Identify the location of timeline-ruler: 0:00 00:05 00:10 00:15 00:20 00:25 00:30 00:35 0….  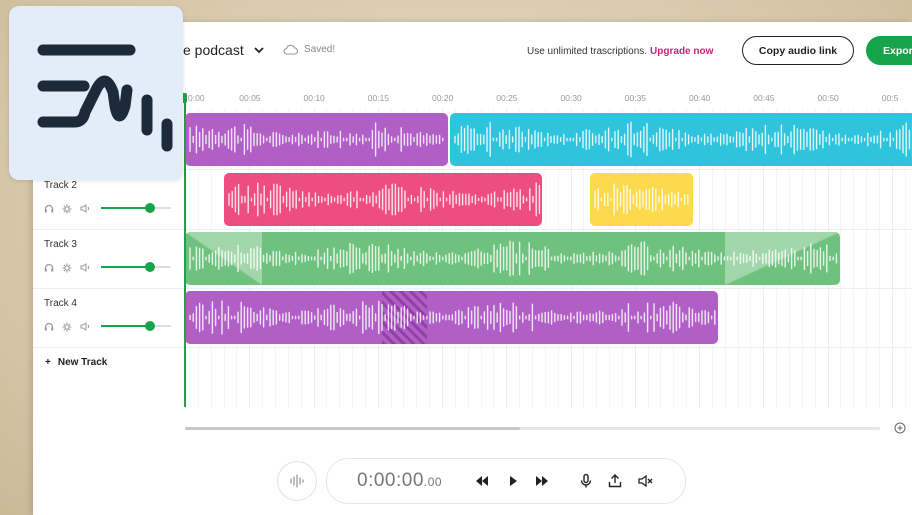
(548, 100).